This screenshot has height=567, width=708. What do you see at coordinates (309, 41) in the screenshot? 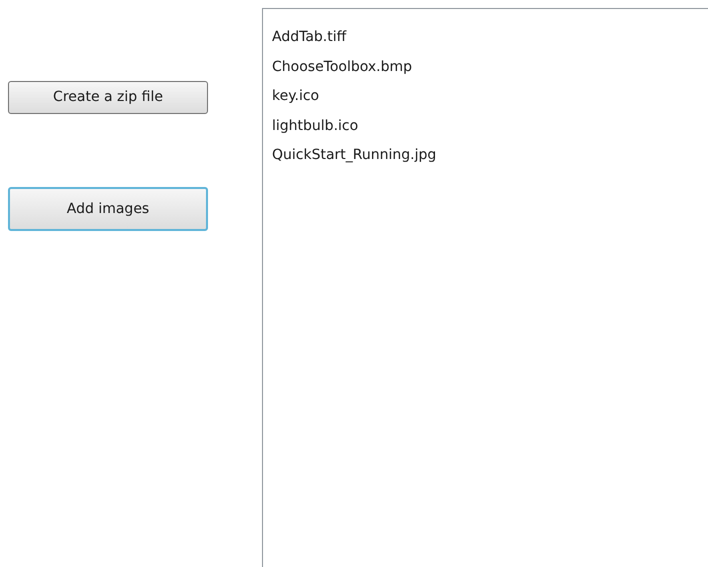
I see `file-item: AddTab.tiff` at bounding box center [309, 41].